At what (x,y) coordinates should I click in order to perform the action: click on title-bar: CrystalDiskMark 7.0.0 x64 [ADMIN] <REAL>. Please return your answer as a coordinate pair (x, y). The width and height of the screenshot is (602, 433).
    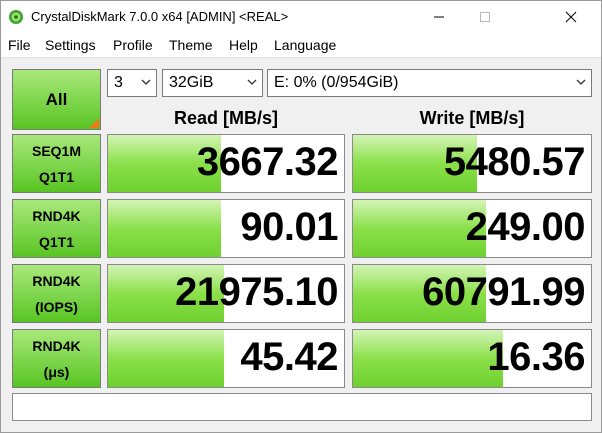
    Looking at the image, I should click on (301, 17).